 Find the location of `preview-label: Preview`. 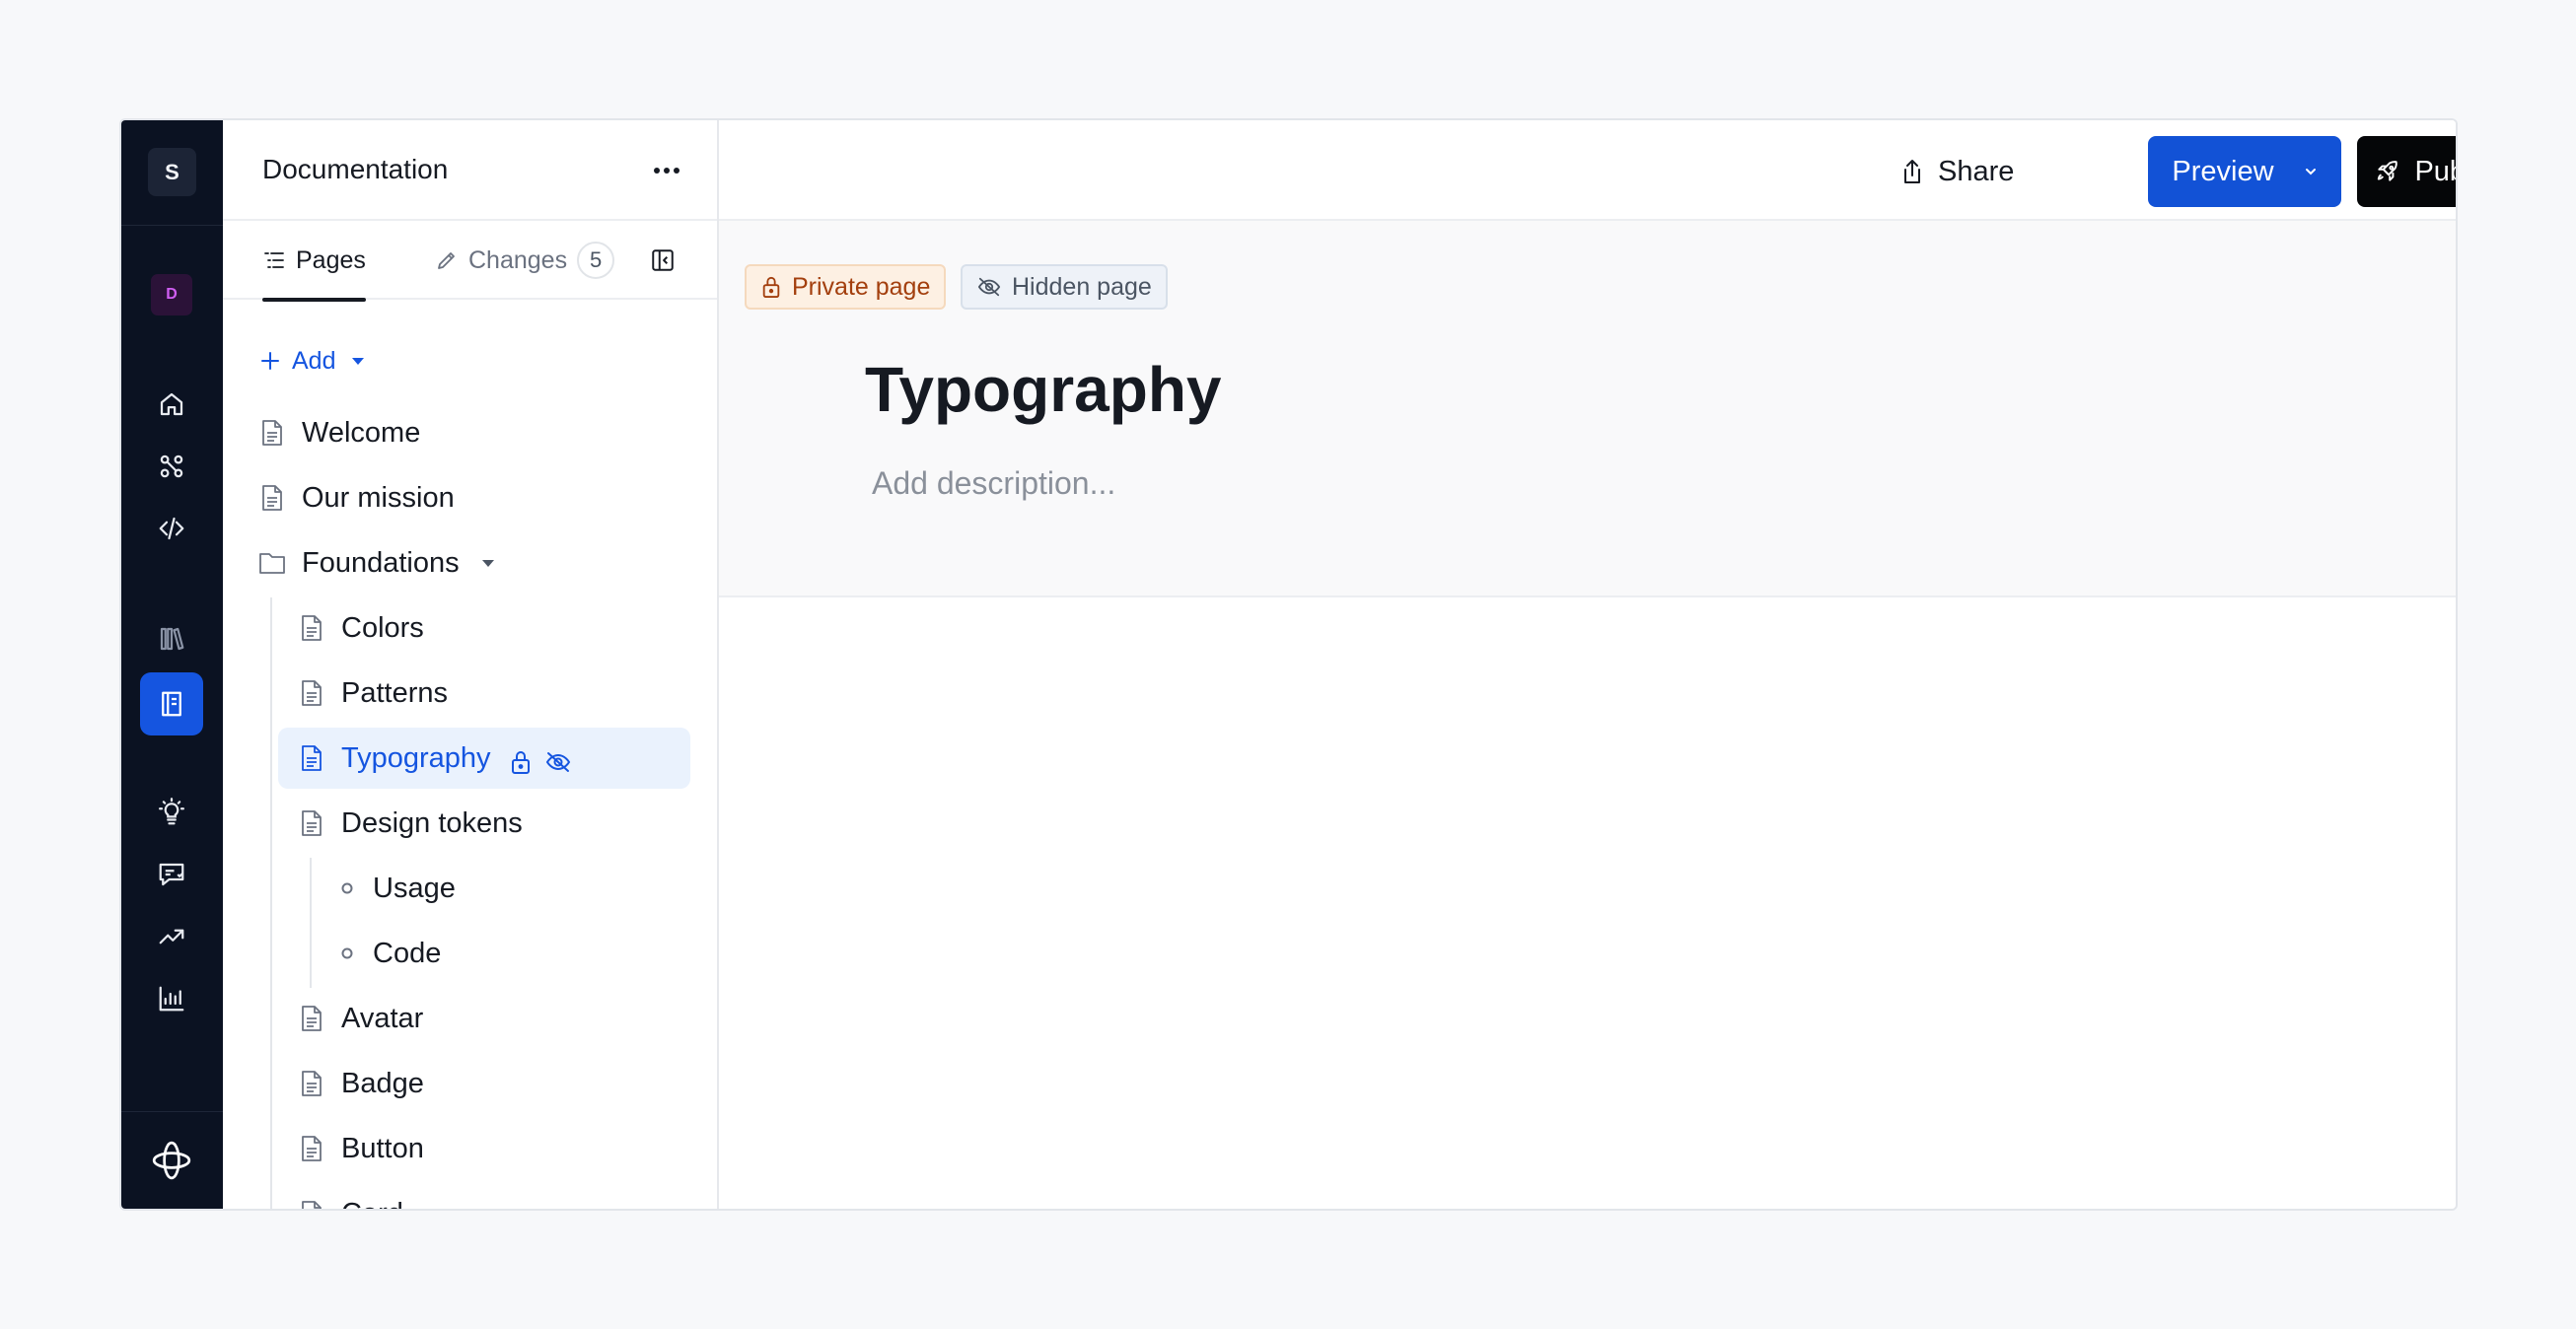

preview-label: Preview is located at coordinates (2223, 171).